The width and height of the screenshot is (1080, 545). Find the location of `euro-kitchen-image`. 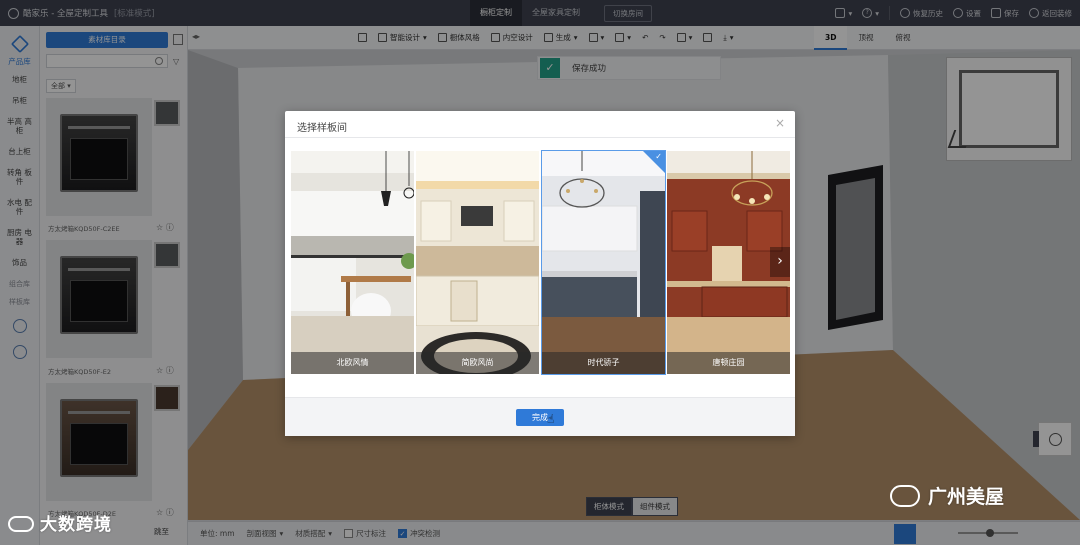

euro-kitchen-image is located at coordinates (477, 262).